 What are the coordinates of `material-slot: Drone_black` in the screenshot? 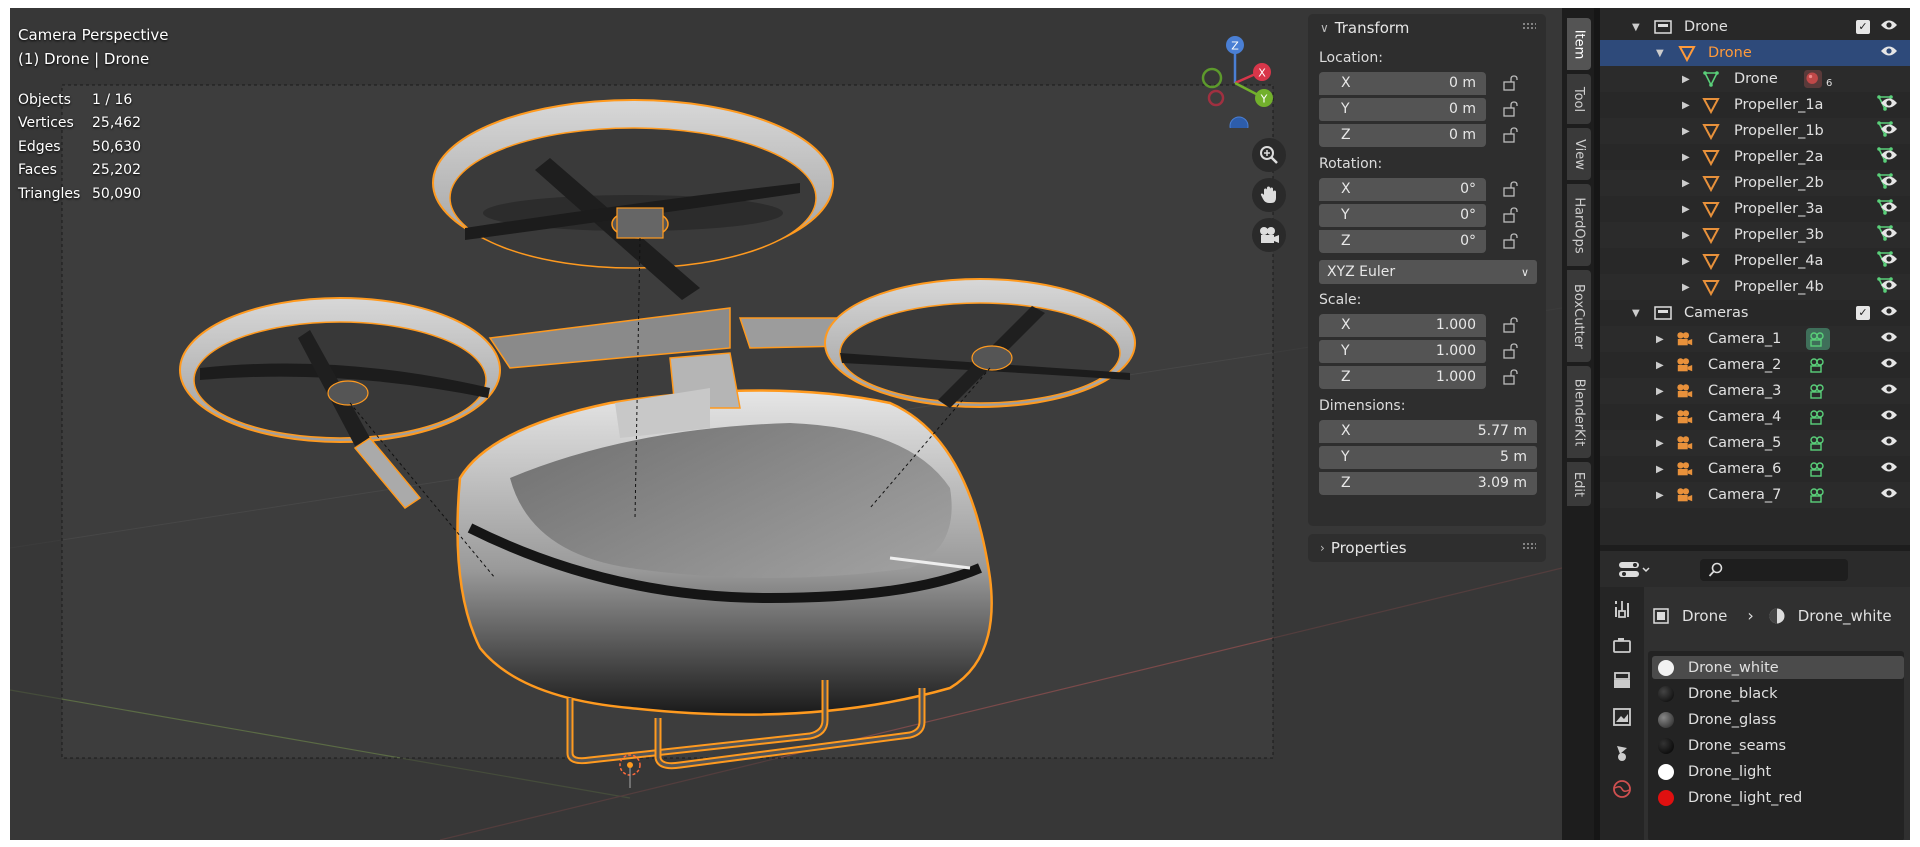 It's located at (1778, 693).